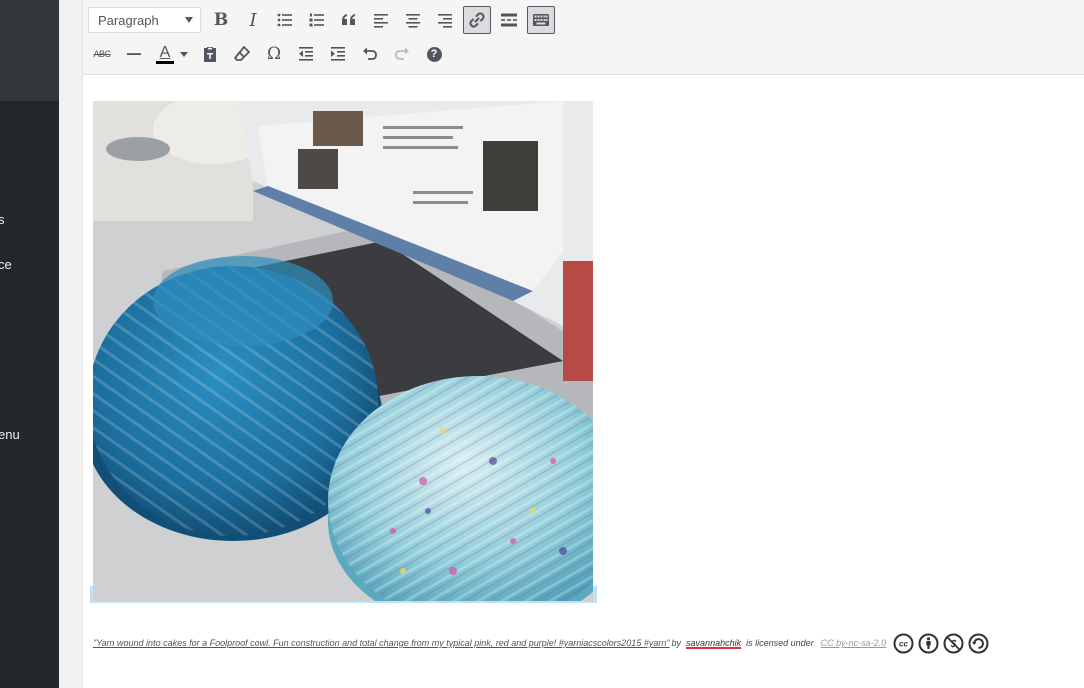  I want to click on sidebar-item-label: enu, so click(10, 434).